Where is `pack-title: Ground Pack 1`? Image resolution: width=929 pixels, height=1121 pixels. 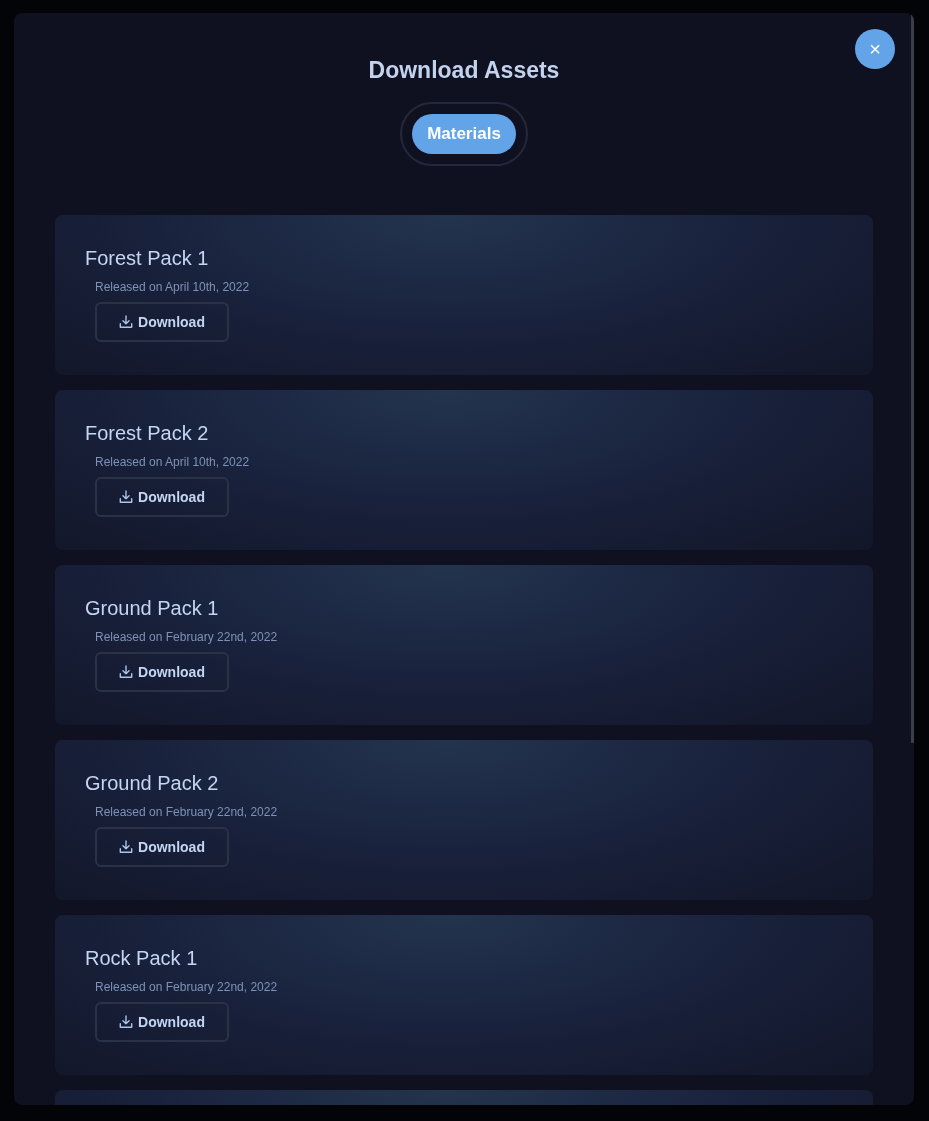
pack-title: Ground Pack 1 is located at coordinates (152, 608).